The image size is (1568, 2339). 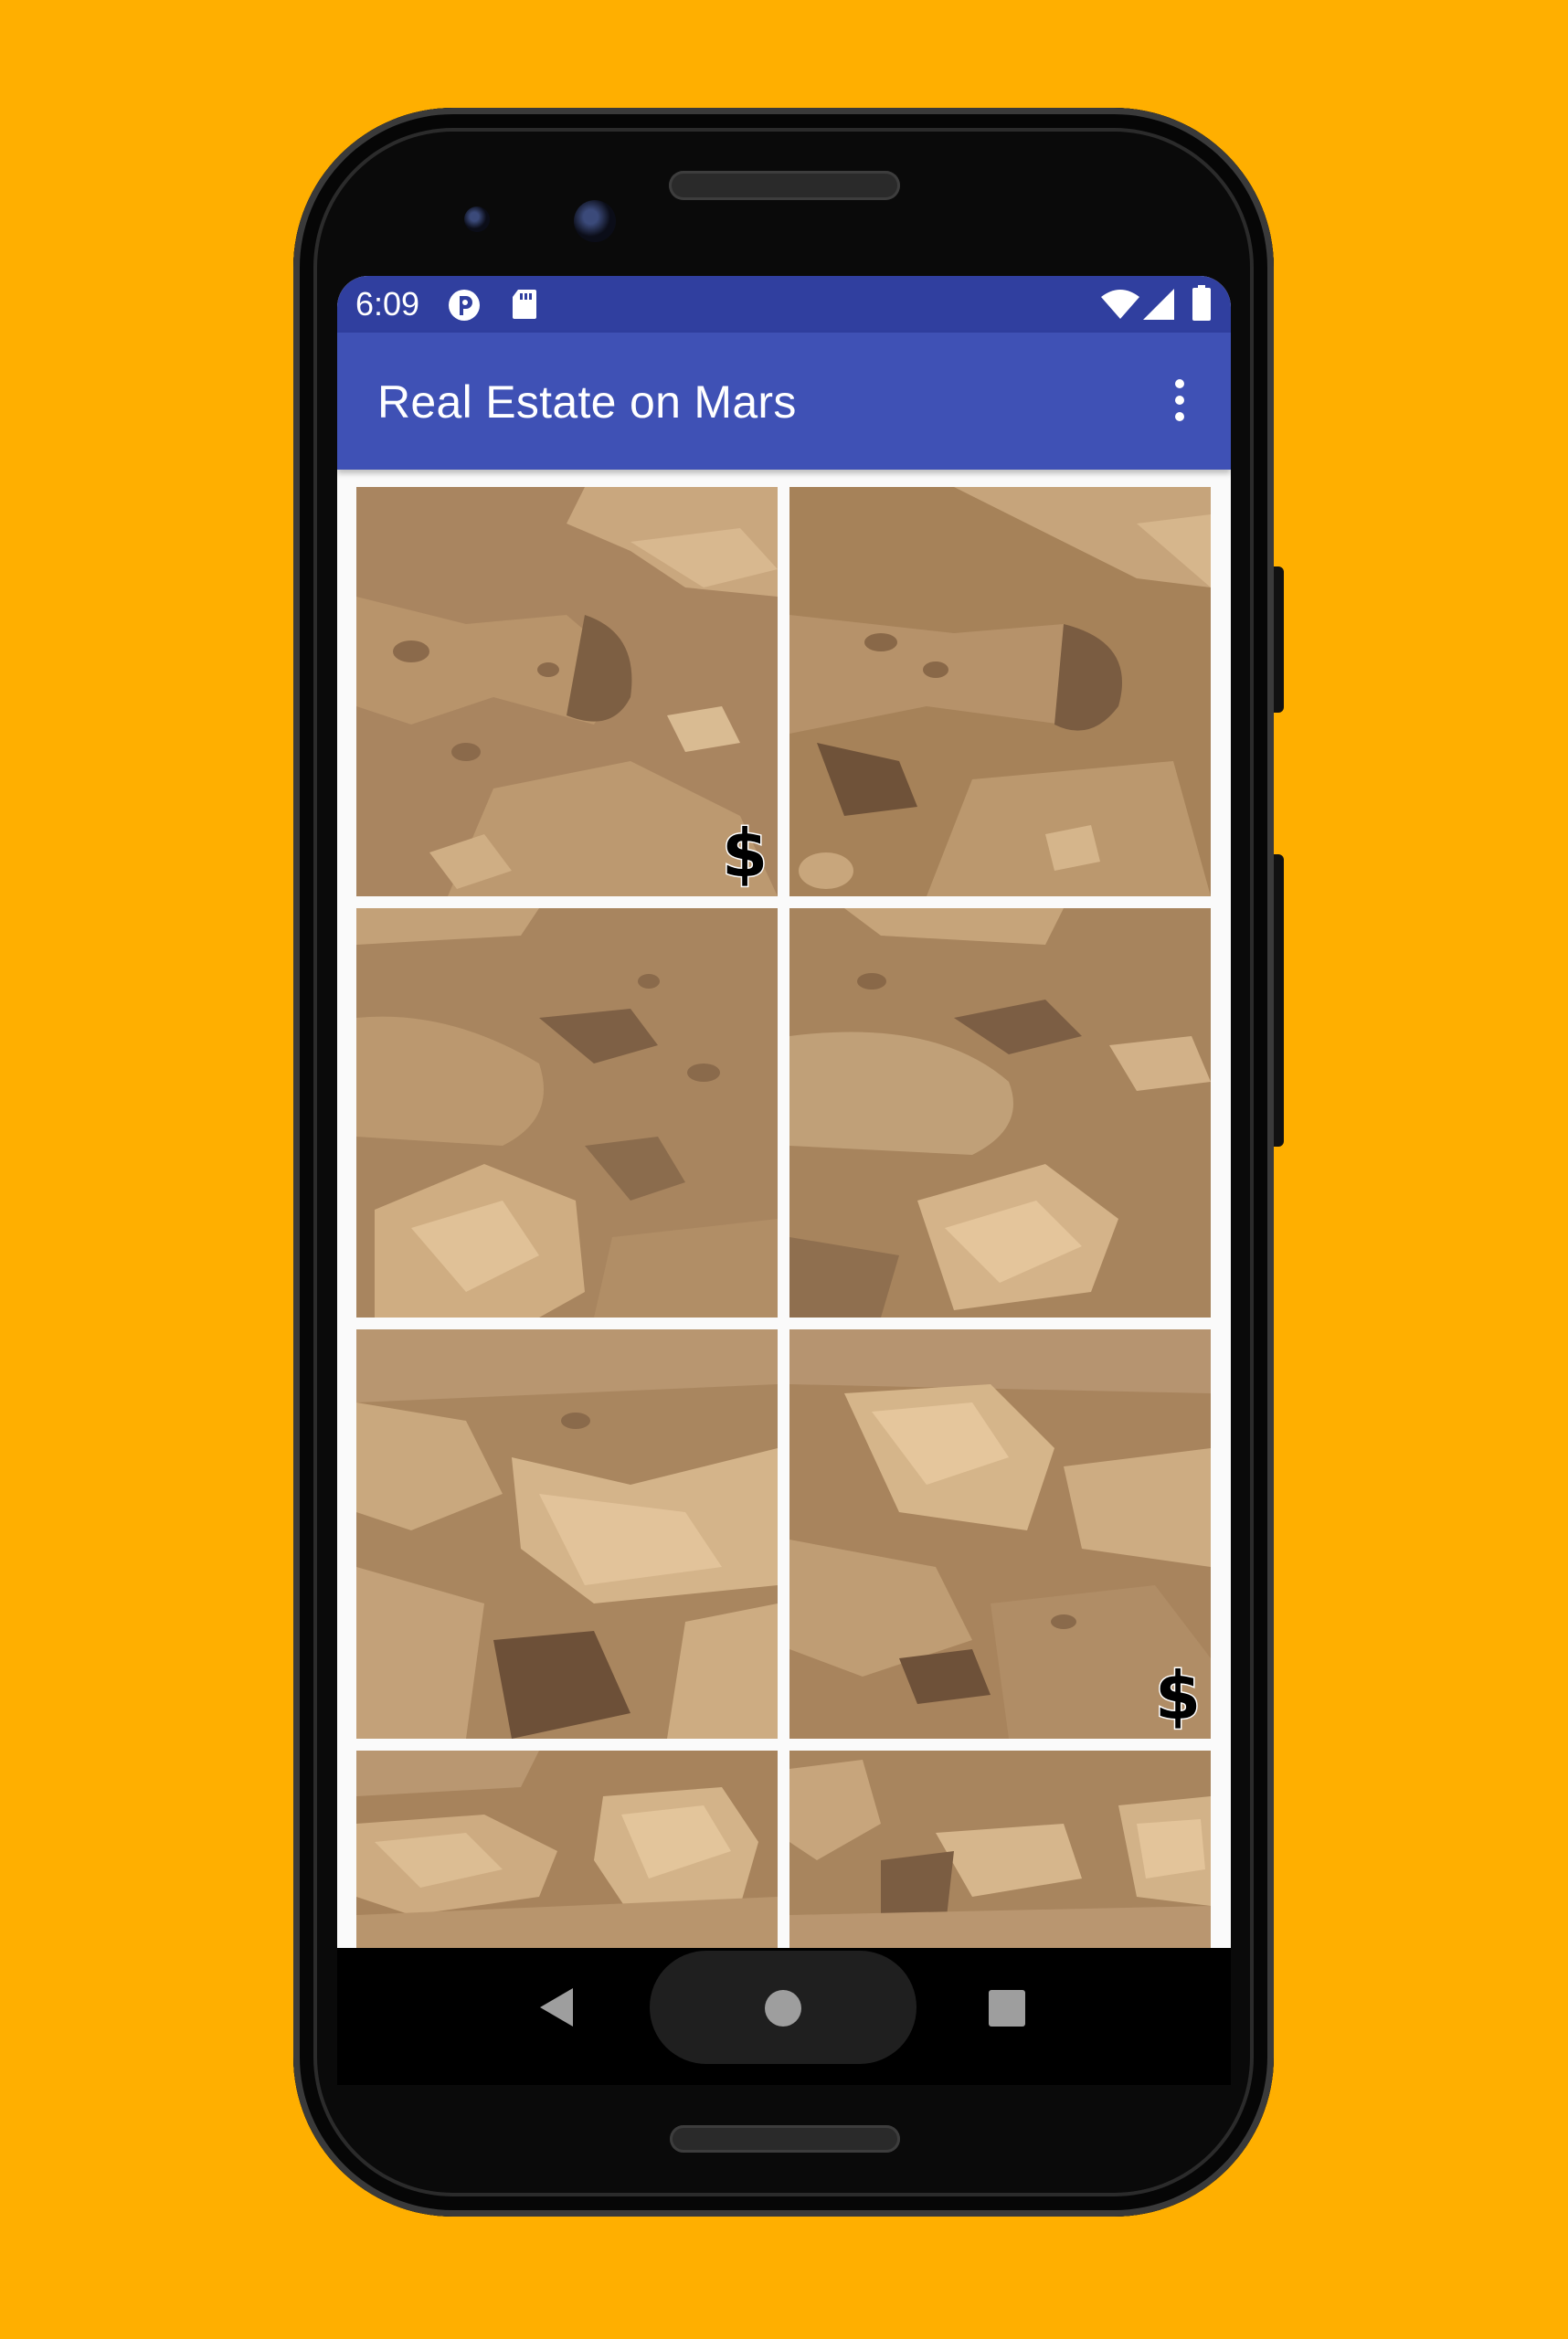 What do you see at coordinates (595, 221) in the screenshot?
I see `front-camera` at bounding box center [595, 221].